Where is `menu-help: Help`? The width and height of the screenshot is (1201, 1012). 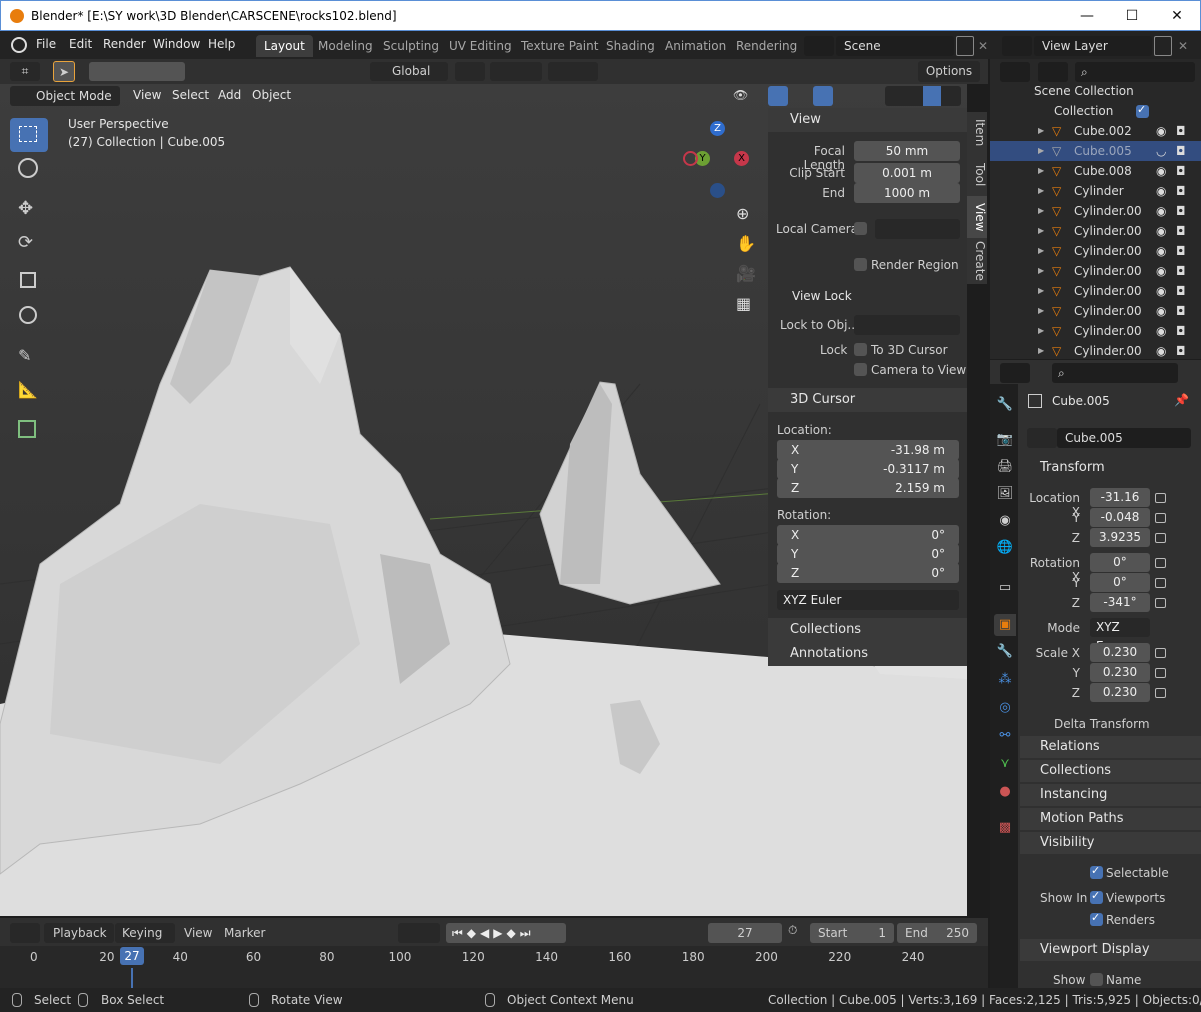 menu-help: Help is located at coordinates (221, 44).